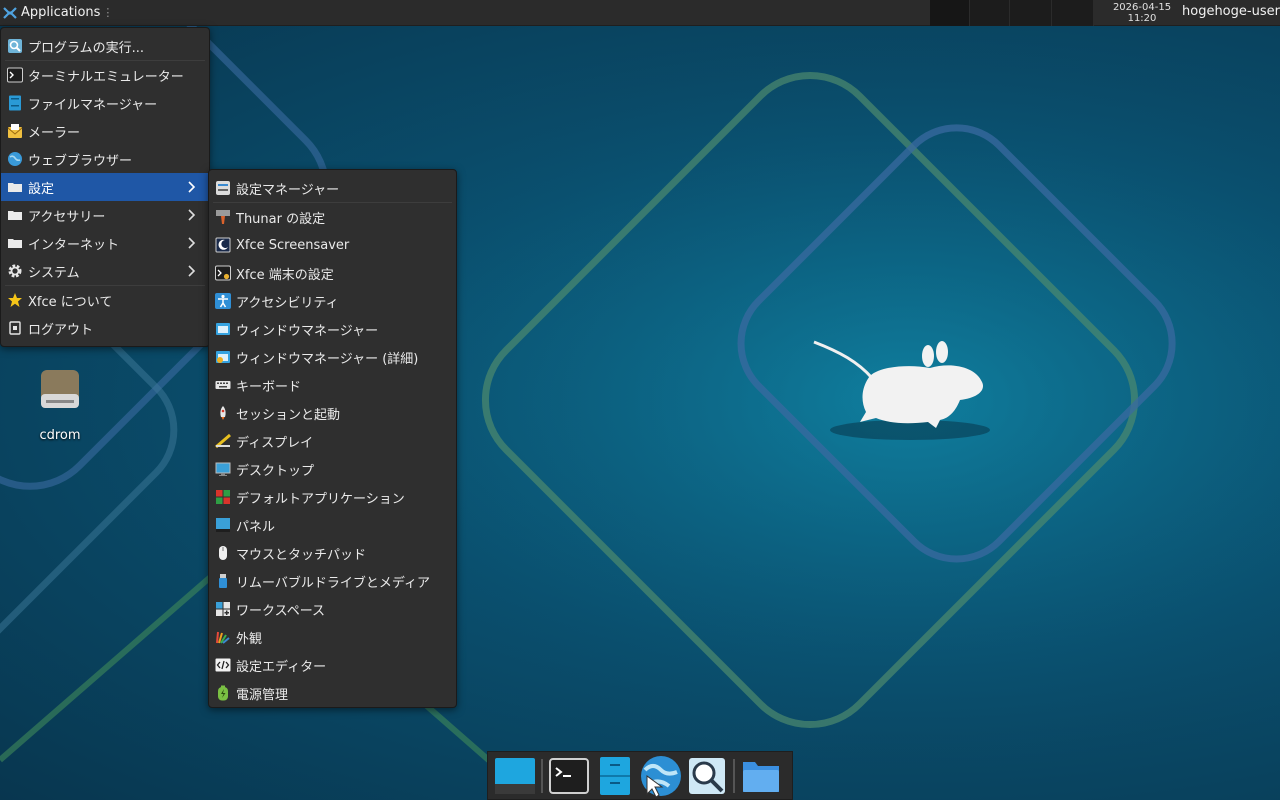  Describe the element at coordinates (105, 131) in the screenshot. I see `menu-item-mail: メーラー` at that location.